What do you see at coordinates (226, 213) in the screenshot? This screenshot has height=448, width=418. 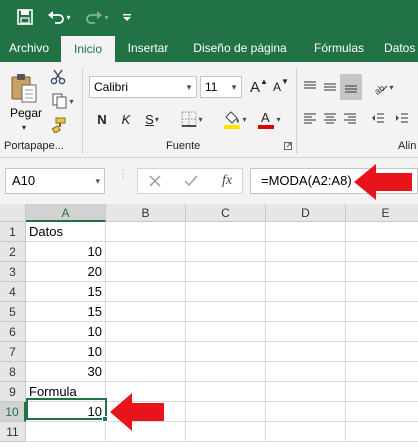 I see `column-header-c: C` at bounding box center [226, 213].